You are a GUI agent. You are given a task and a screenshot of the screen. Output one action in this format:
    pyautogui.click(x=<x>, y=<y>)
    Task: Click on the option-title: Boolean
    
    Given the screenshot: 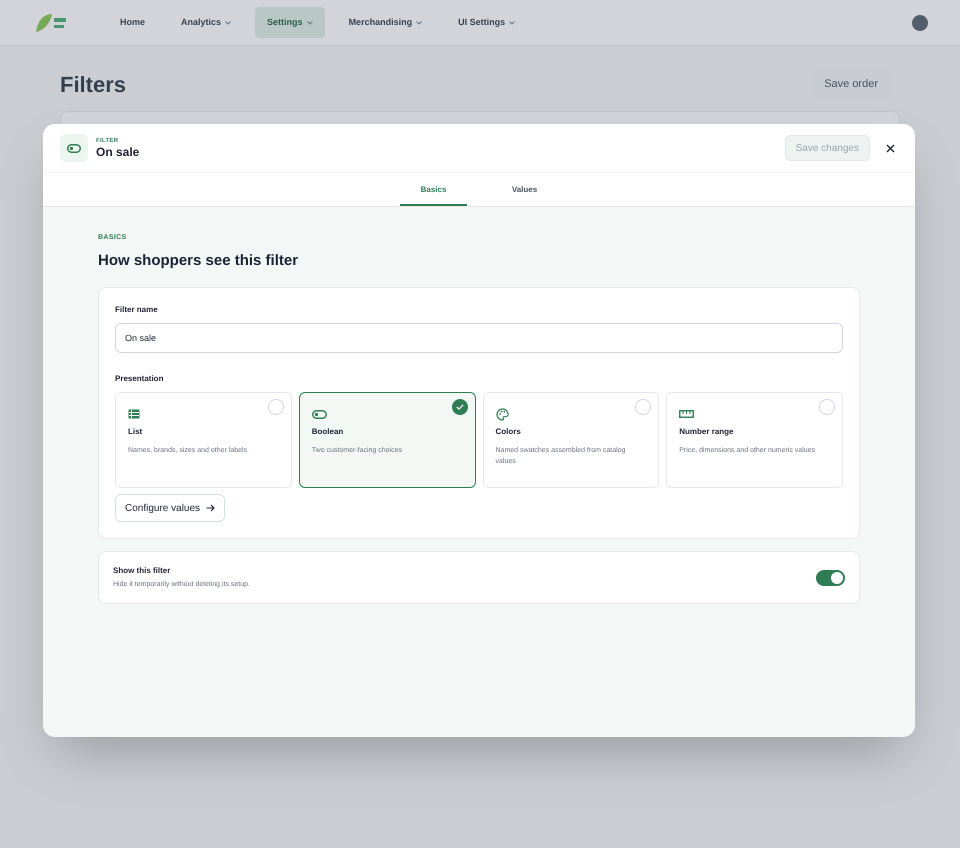 What is the action you would take?
    pyautogui.click(x=328, y=432)
    